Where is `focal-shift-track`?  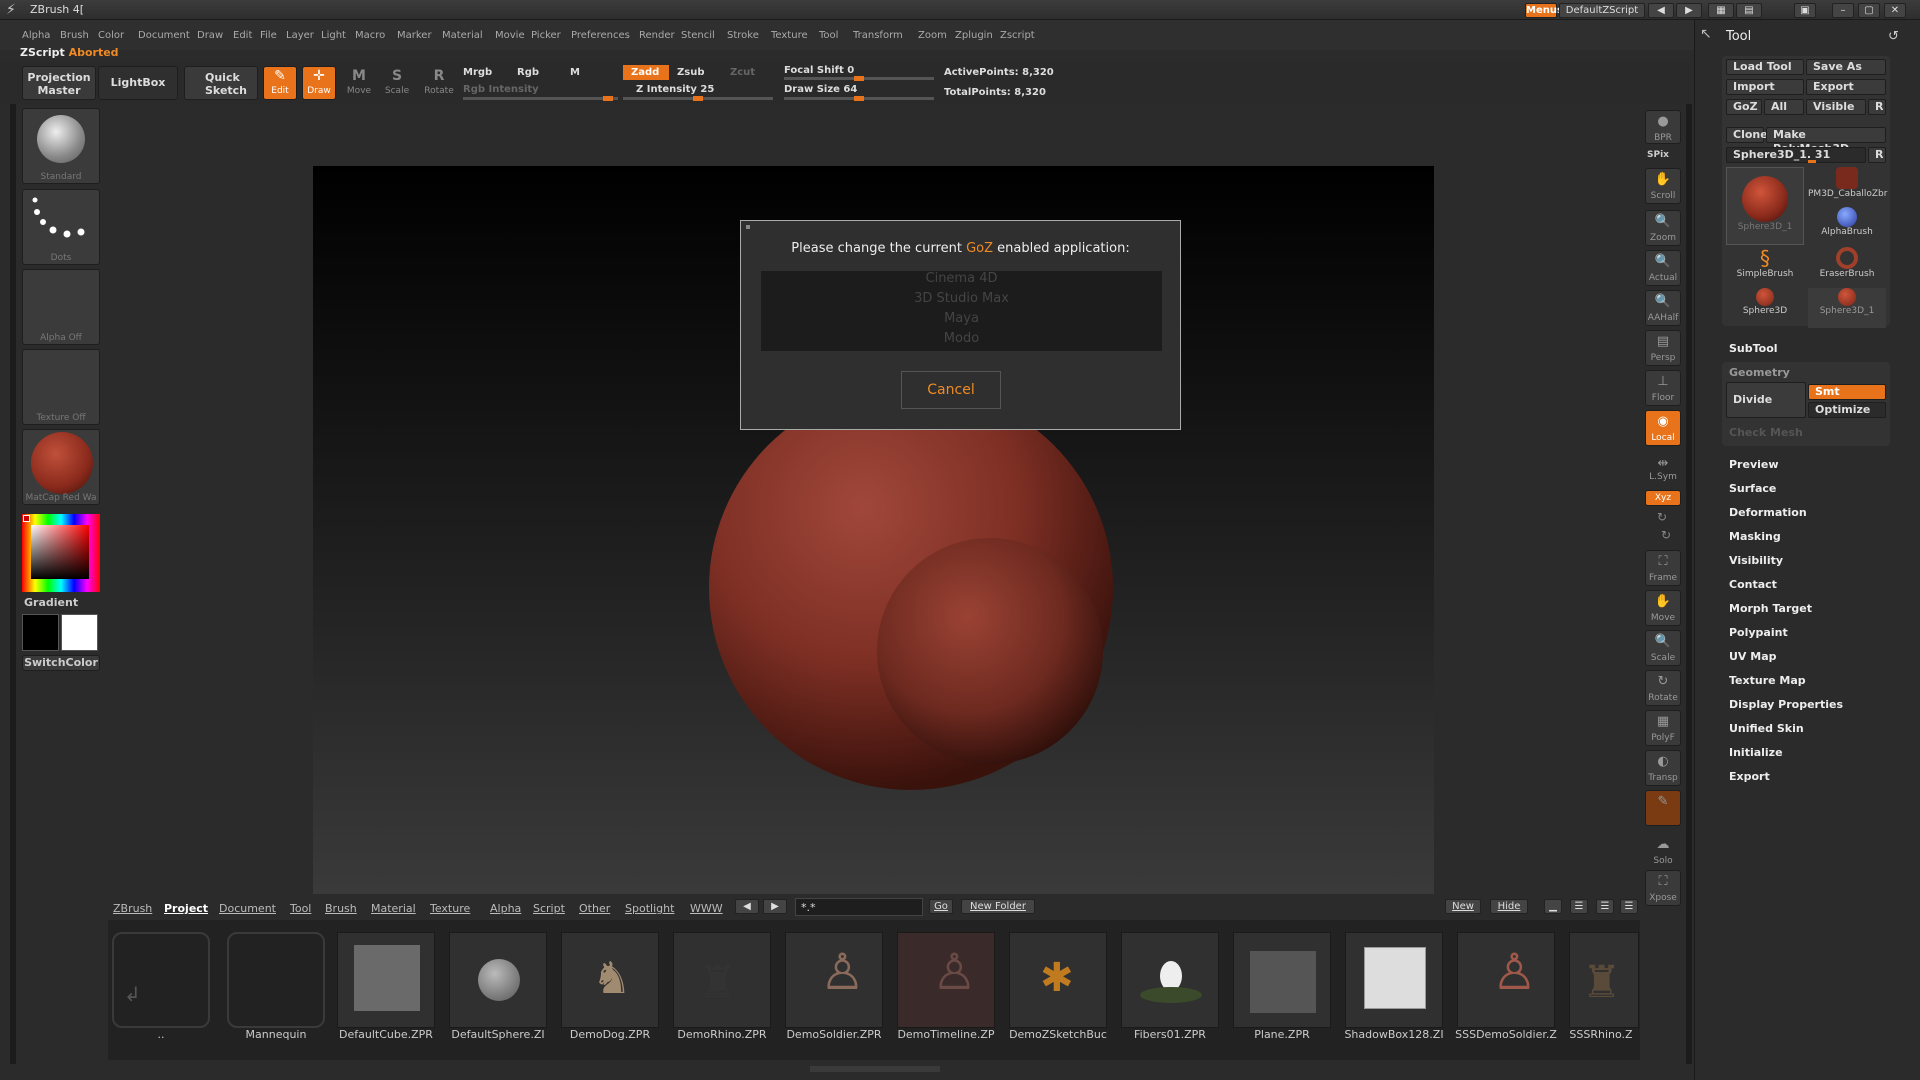 focal-shift-track is located at coordinates (859, 78).